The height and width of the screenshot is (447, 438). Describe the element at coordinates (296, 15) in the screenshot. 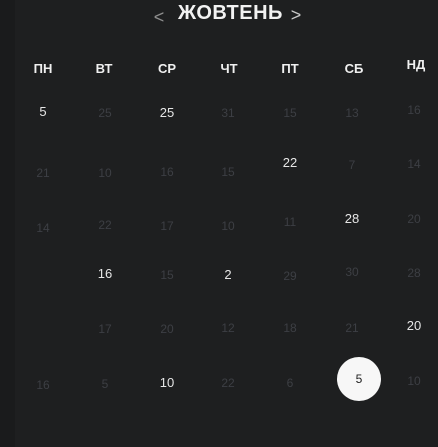

I see `next-month-button: >` at that location.